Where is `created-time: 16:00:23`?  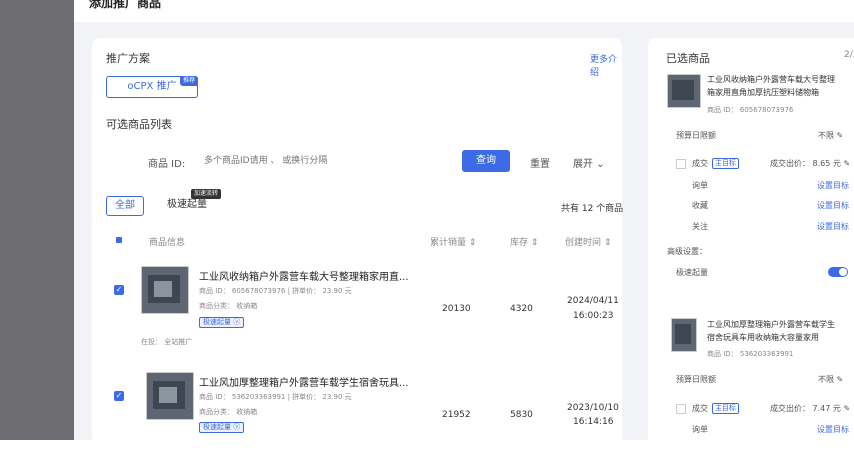 created-time: 16:00:23 is located at coordinates (593, 316).